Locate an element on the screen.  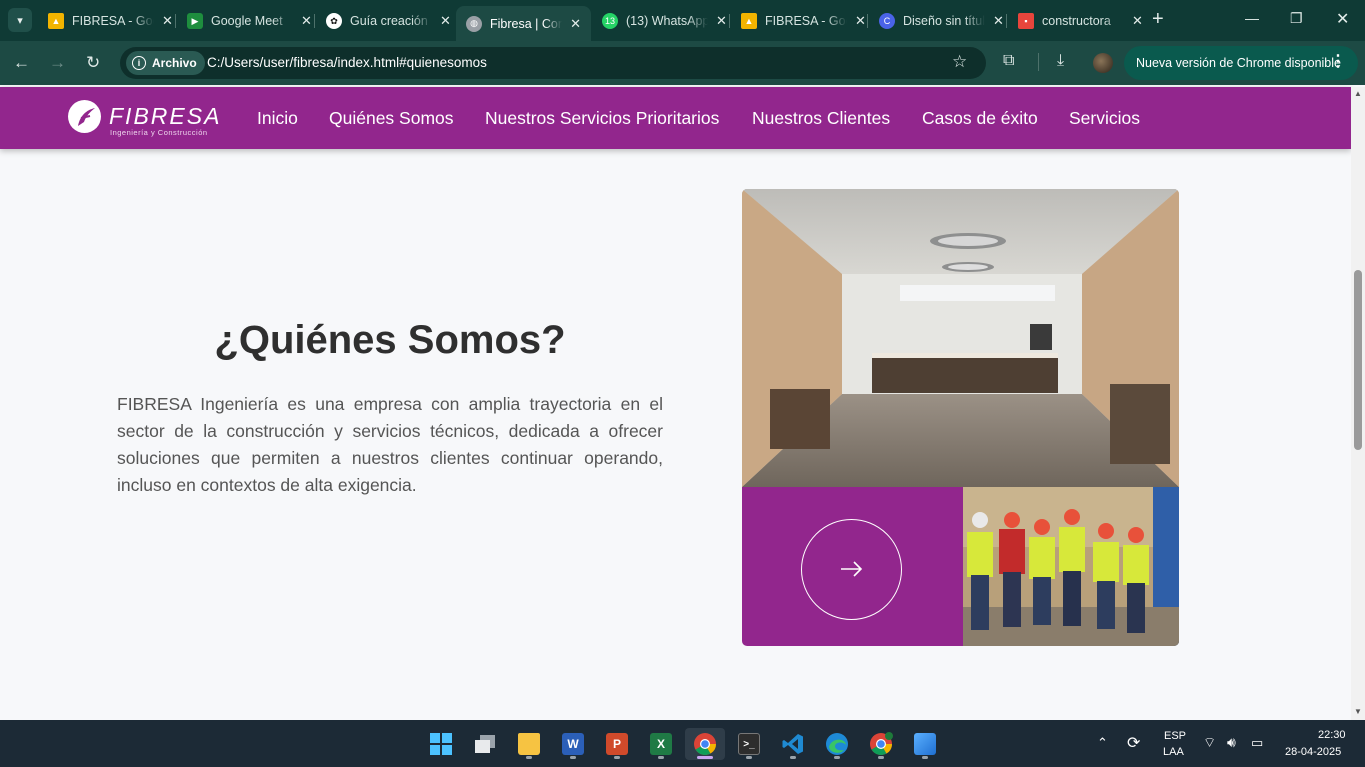
whatsapp-icon: 13 is located at coordinates (610, 21).